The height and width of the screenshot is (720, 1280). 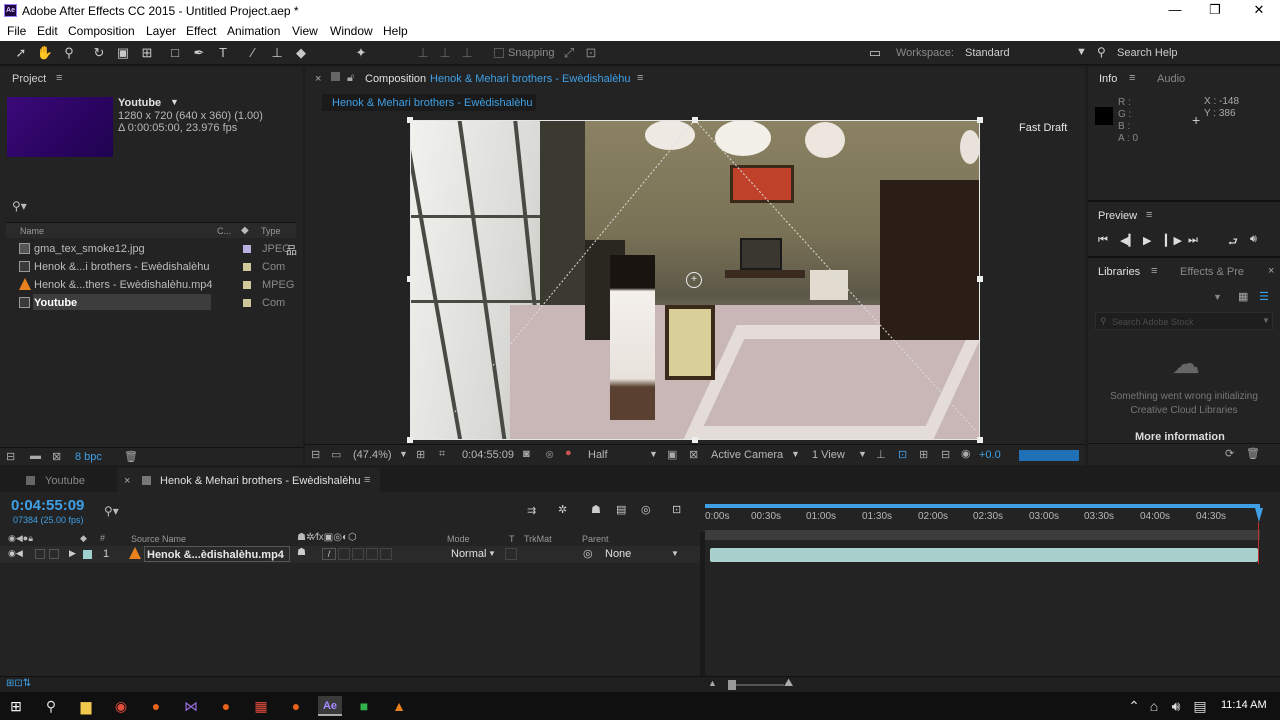 I want to click on clock: 11:14 AM, so click(x=1244, y=705).